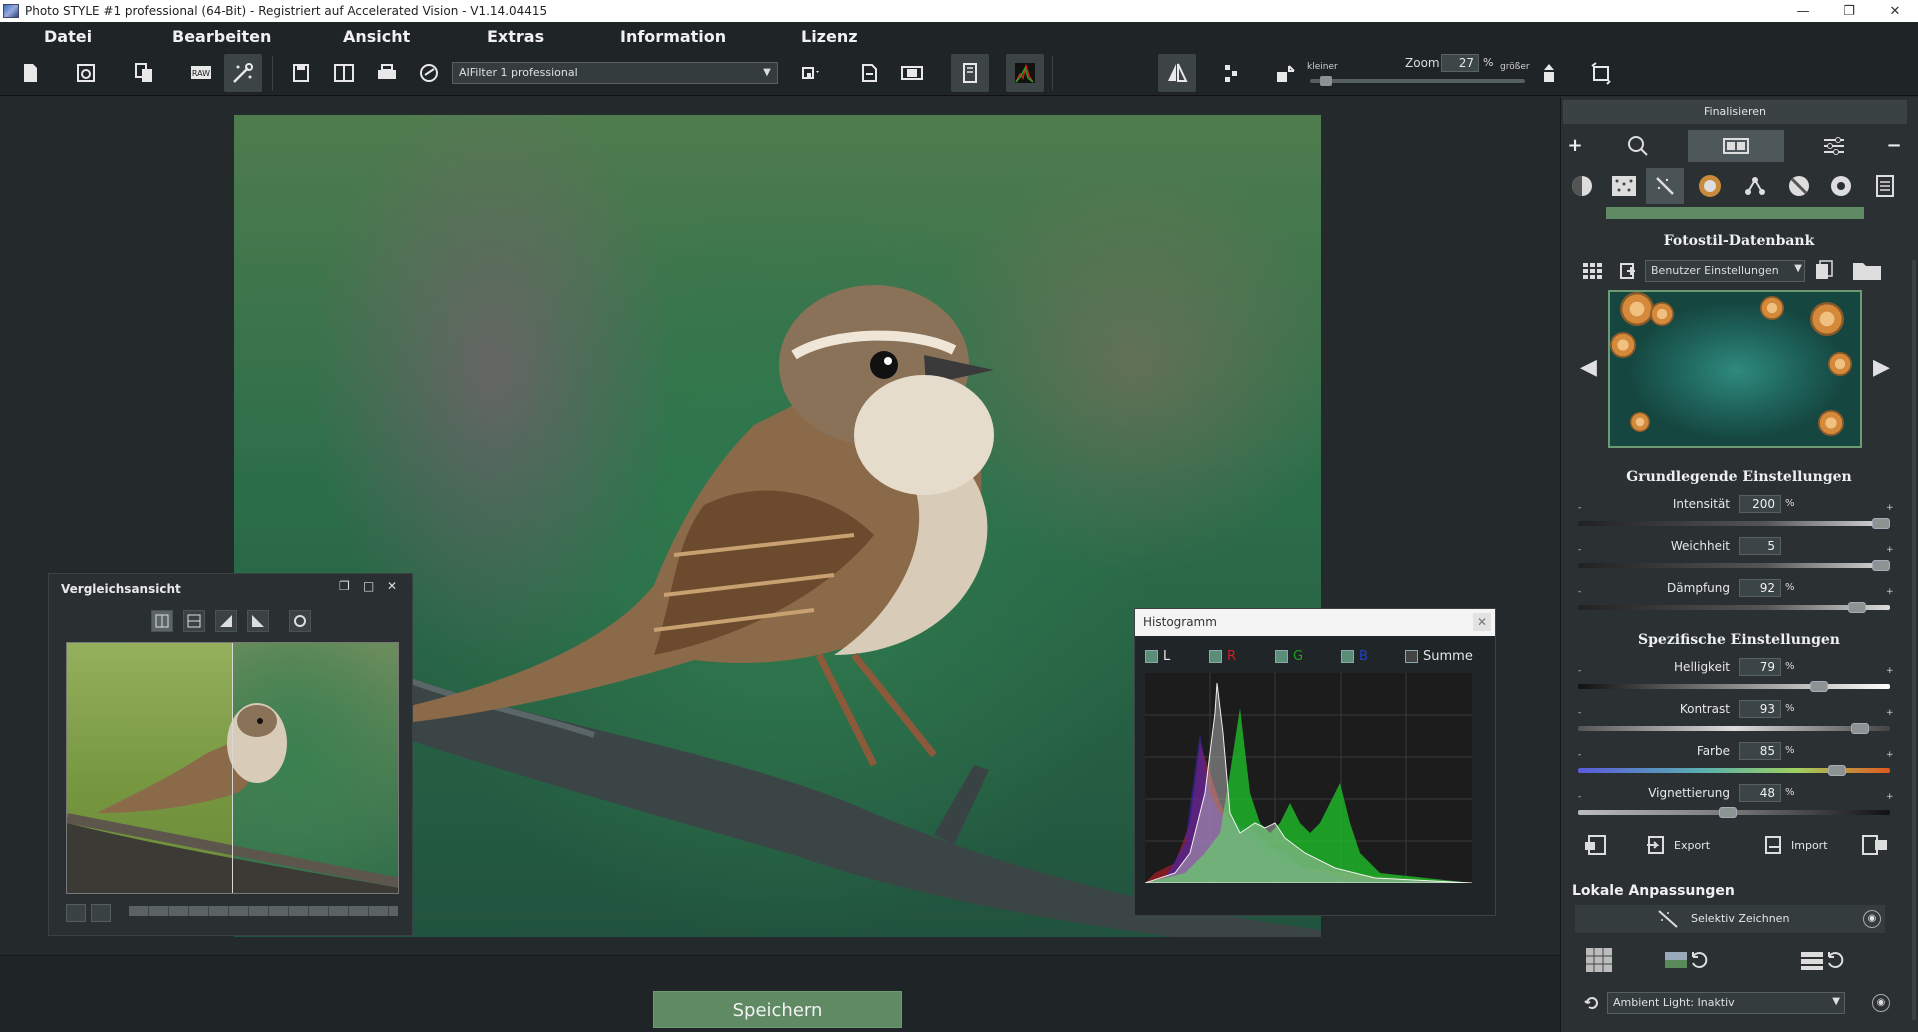 Image resolution: width=1918 pixels, height=1032 pixels. I want to click on channel-g-toggle: G, so click(1289, 656).